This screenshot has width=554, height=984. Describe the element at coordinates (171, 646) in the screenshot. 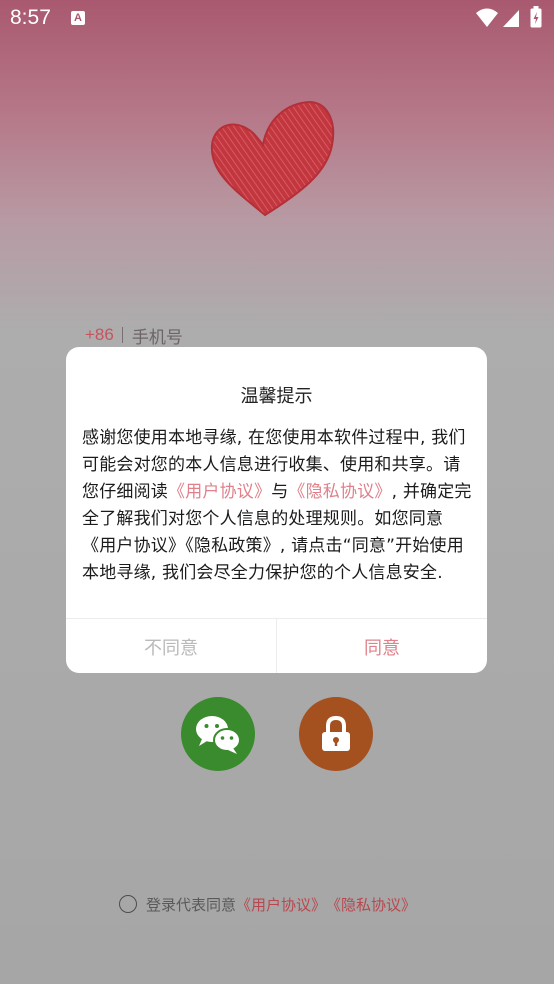

I see `disagree-button: 不同意` at that location.